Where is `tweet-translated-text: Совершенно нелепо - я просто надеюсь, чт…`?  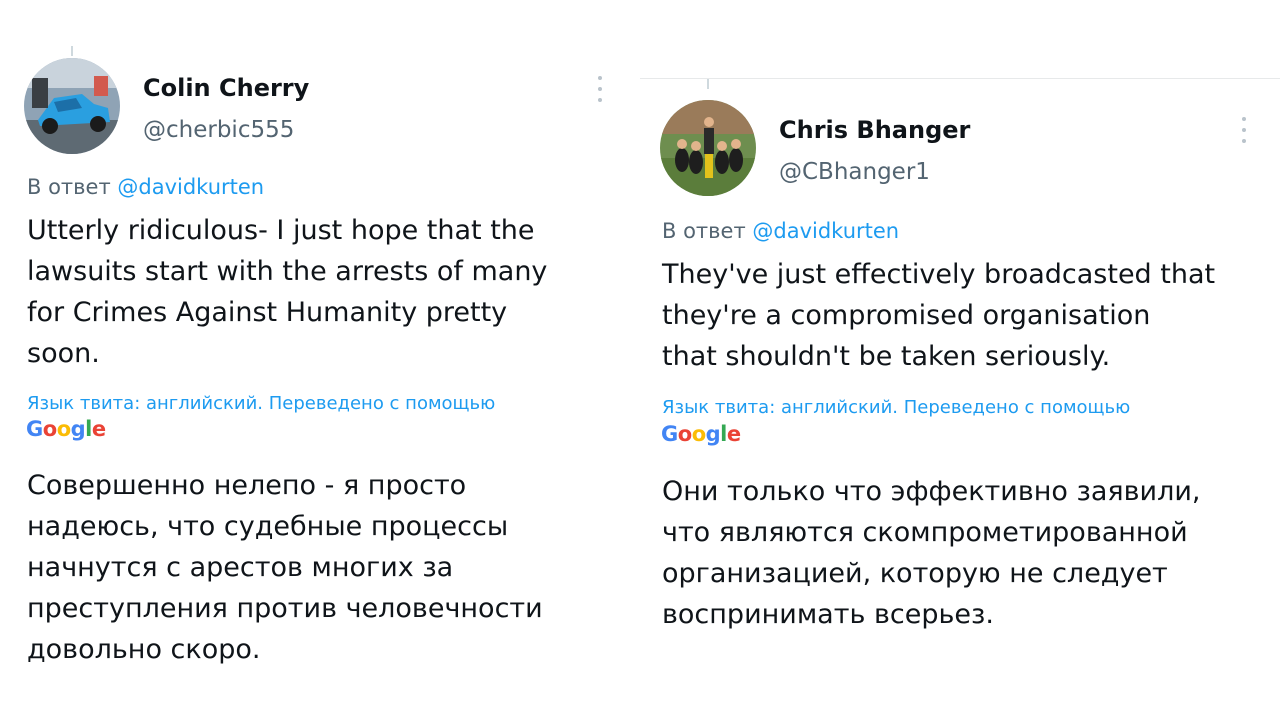
tweet-translated-text: Совершенно нелепо - я просто надеюсь, чт… is located at coordinates (285, 567).